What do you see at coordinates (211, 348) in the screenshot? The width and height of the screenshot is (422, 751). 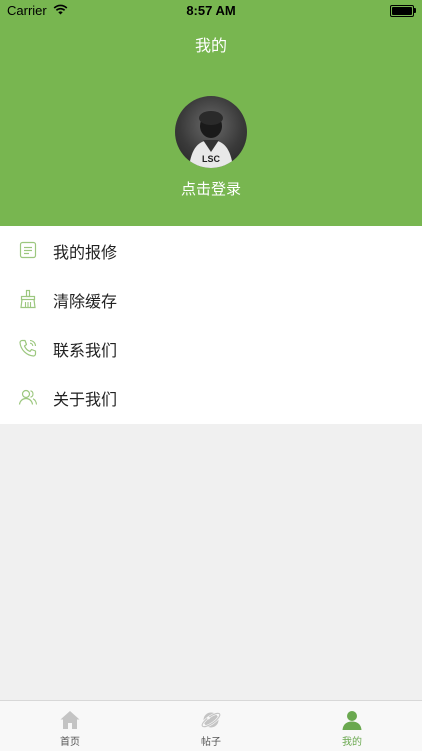 I see `menu-item-contact-us: 联系我们` at bounding box center [211, 348].